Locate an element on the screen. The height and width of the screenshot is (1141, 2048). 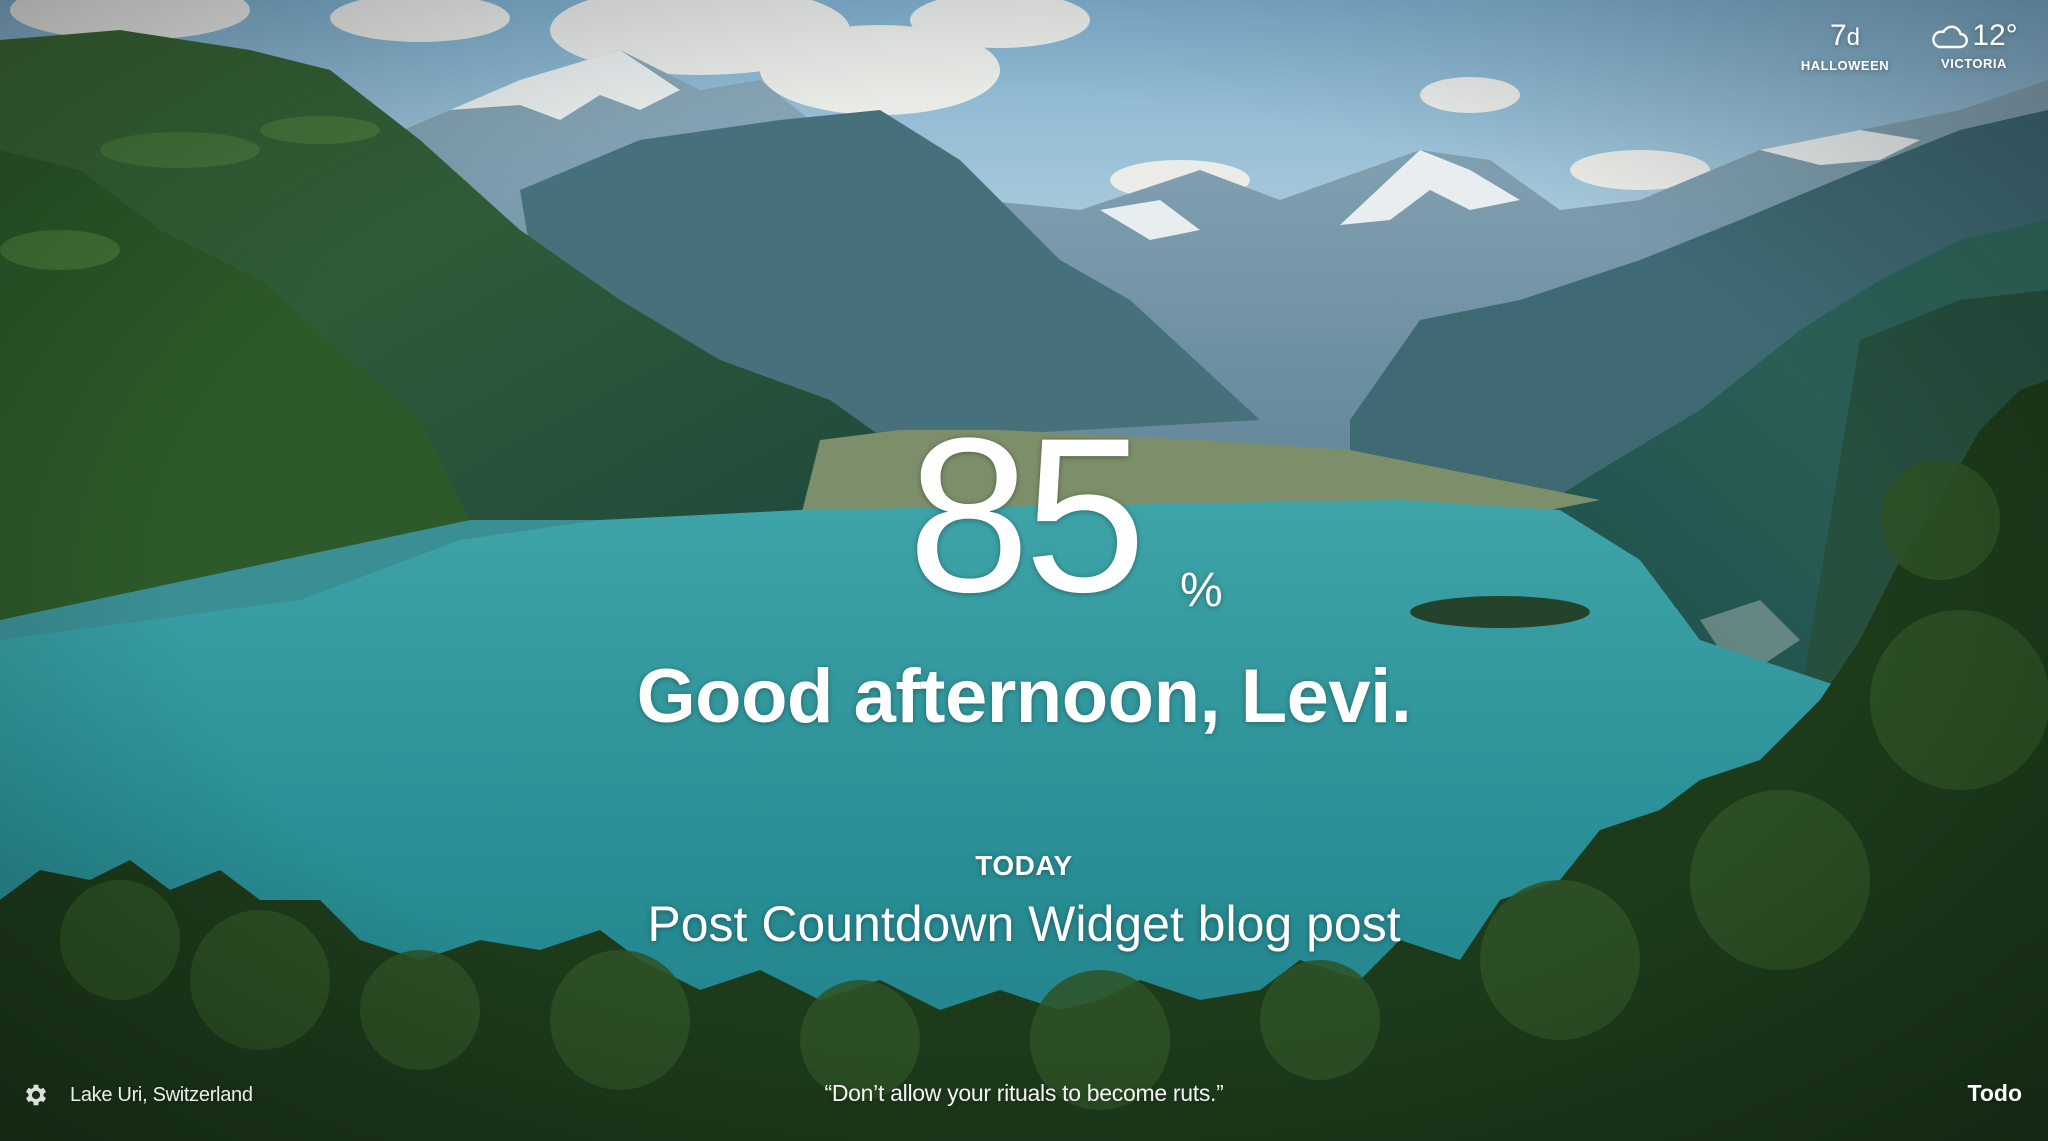
weather-widget: 12° VICTORIA is located at coordinates (1974, 44).